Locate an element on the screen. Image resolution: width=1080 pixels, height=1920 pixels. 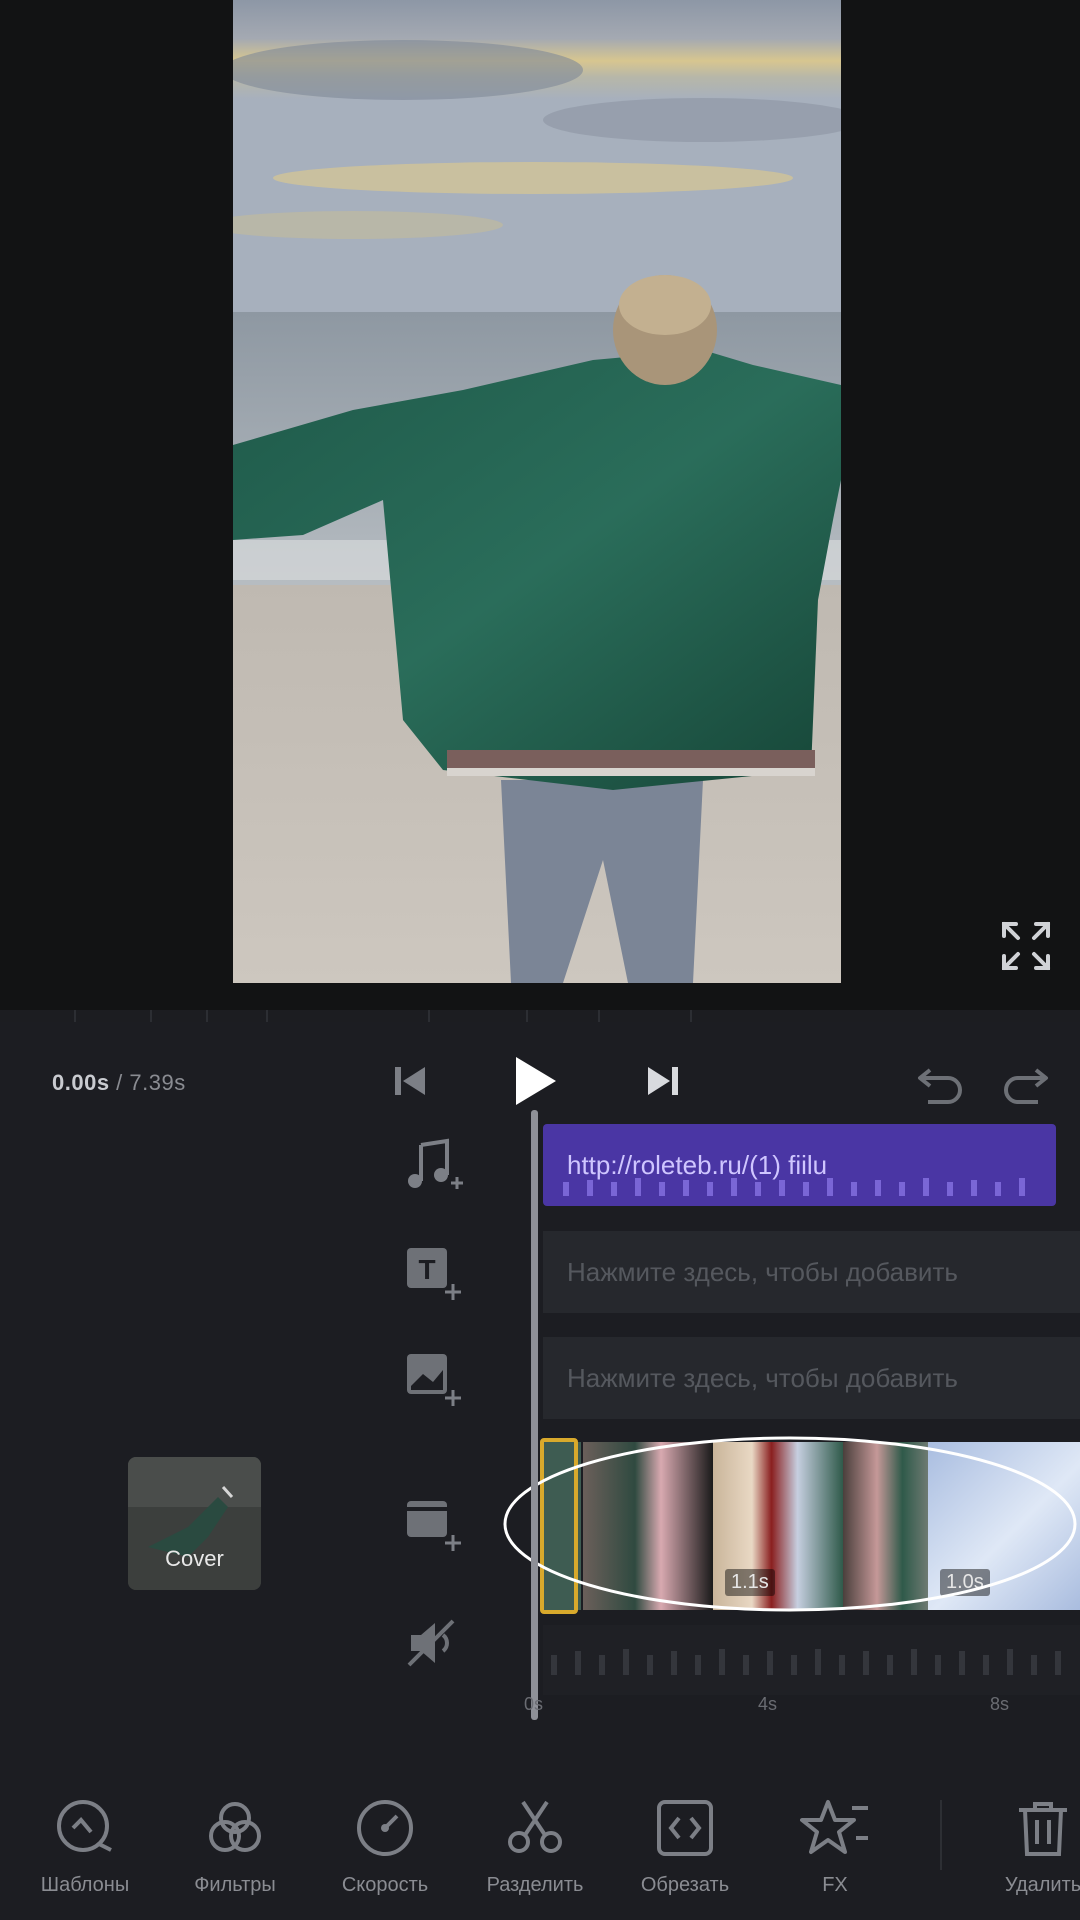
add-sticker-button is located at coordinates (433, 1378).